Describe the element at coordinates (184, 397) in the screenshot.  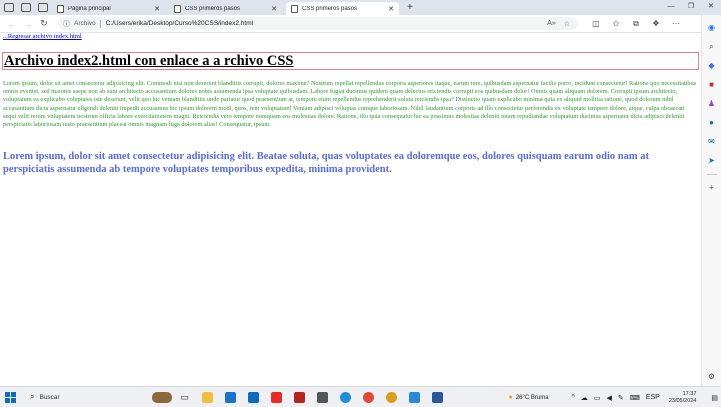
I see `task-view-icon: ▭` at that location.